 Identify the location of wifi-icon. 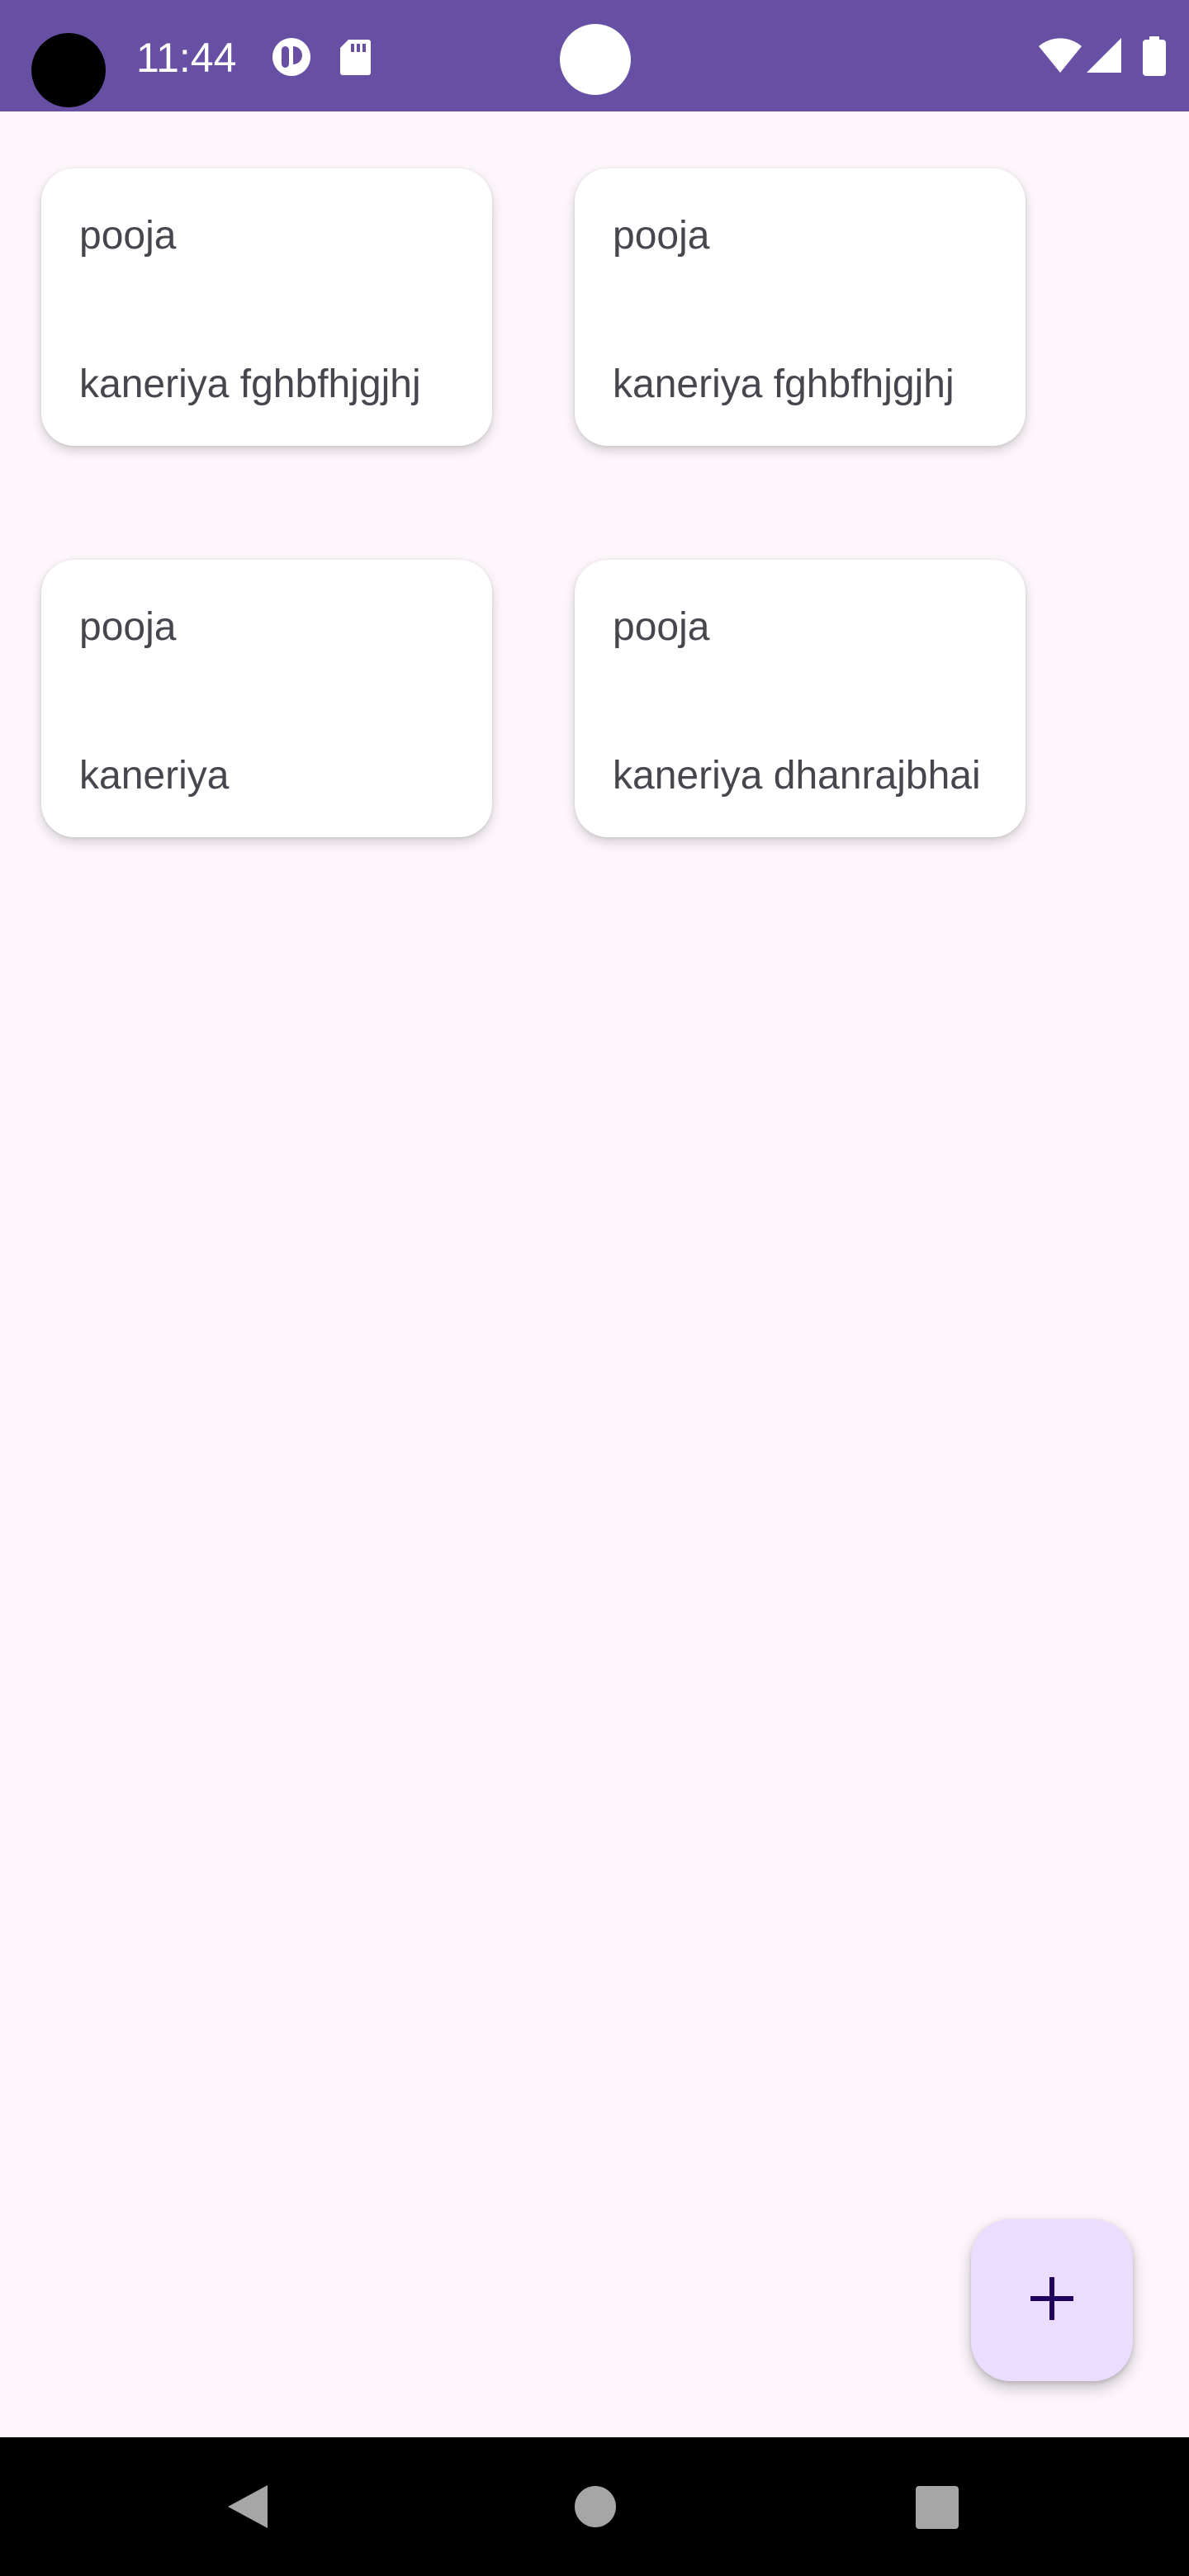
(1060, 57).